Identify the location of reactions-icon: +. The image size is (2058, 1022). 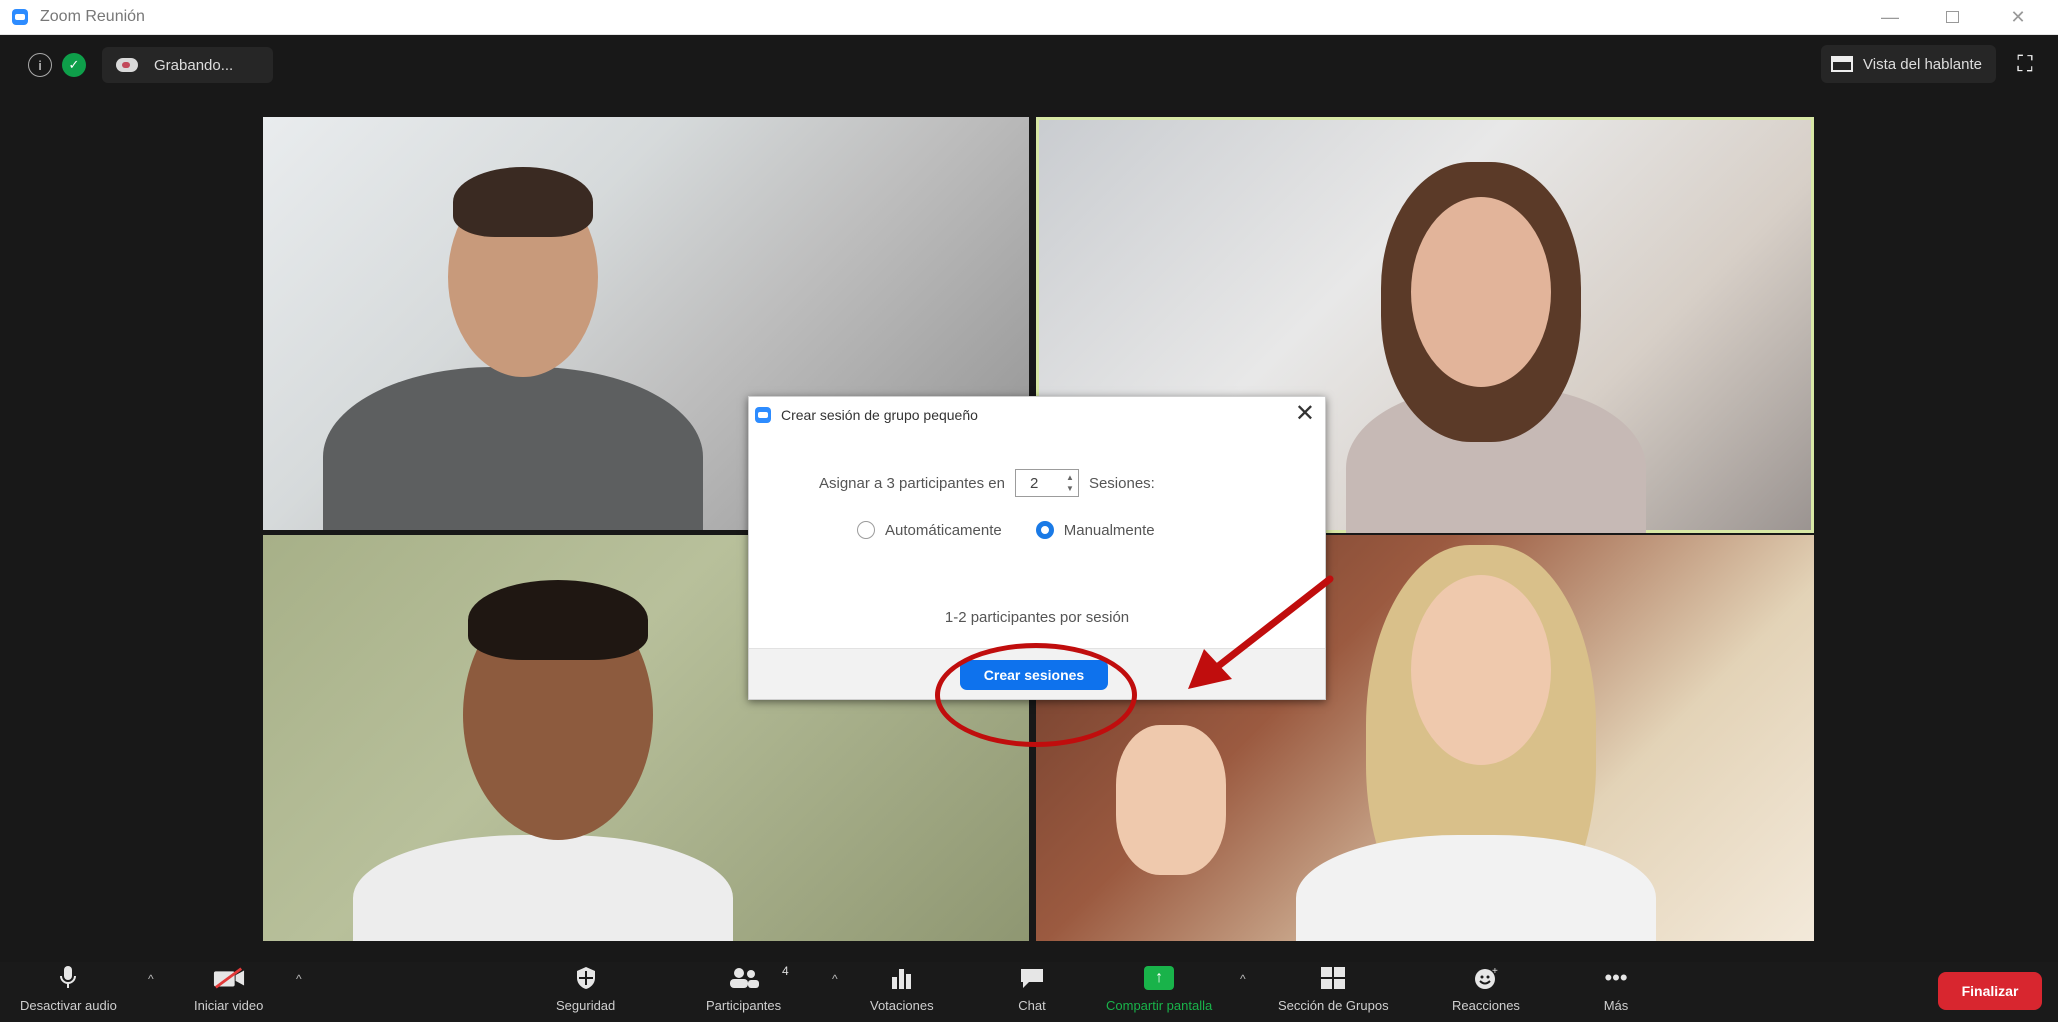
(1486, 978).